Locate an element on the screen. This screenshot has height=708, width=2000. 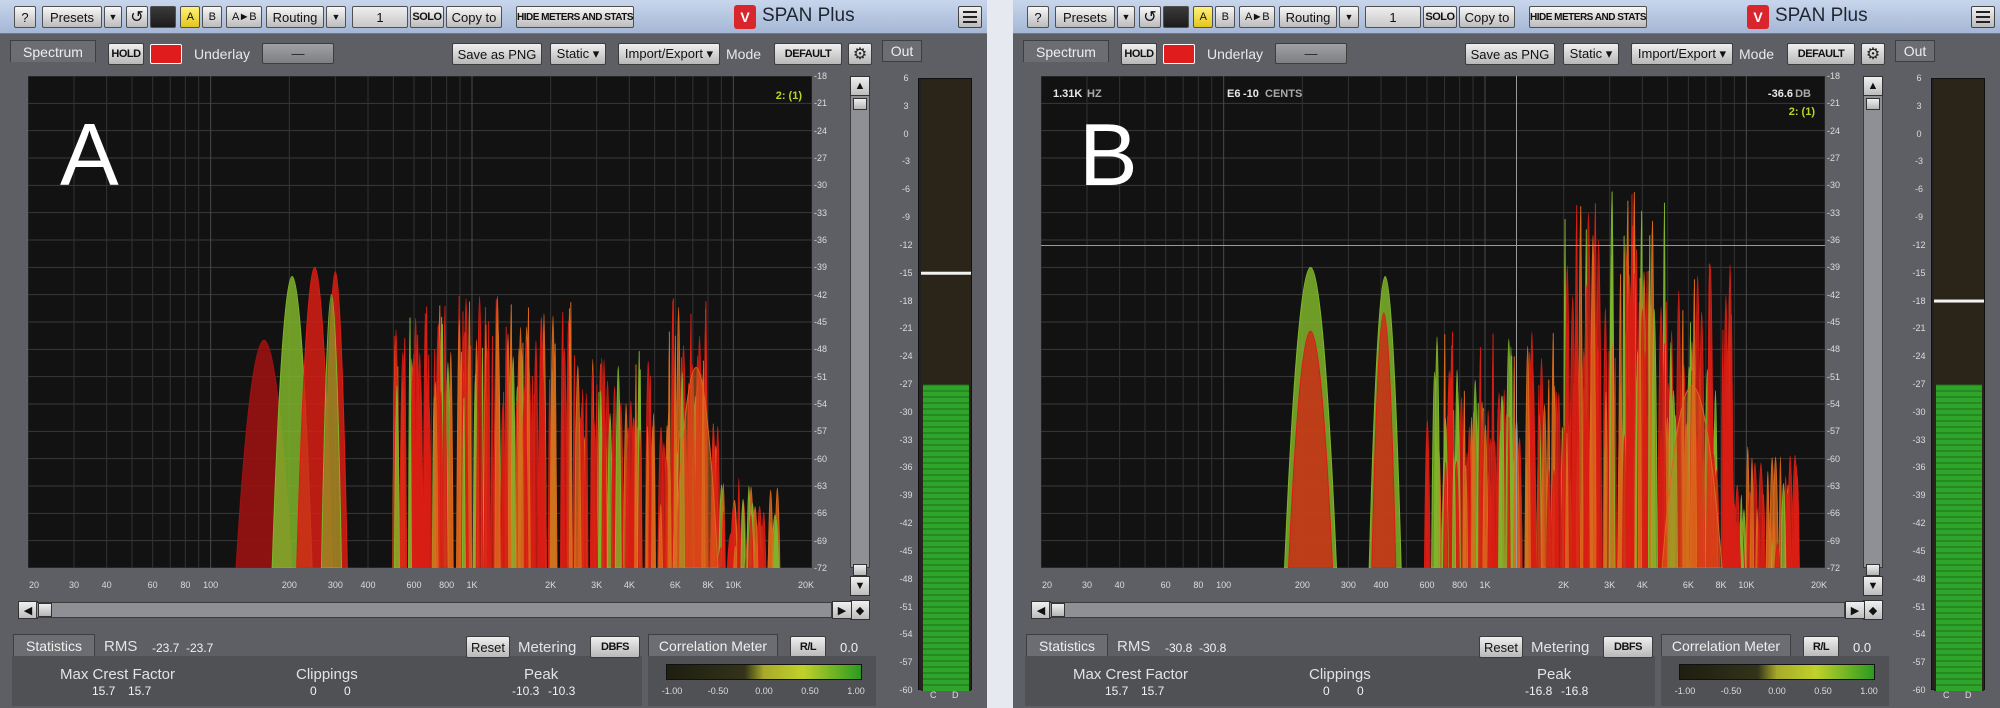
x-axis-tick-label: 20K is located at coordinates (1819, 585).